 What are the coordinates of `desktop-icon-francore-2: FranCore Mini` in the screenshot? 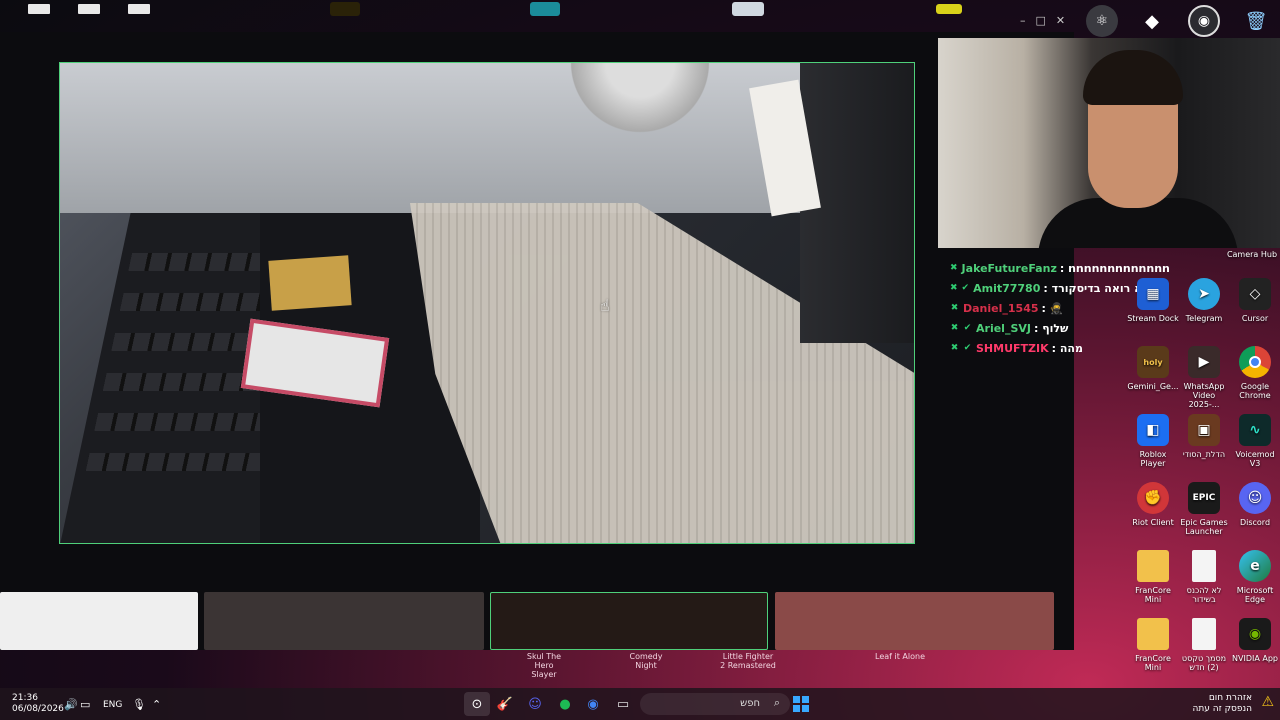 It's located at (1153, 645).